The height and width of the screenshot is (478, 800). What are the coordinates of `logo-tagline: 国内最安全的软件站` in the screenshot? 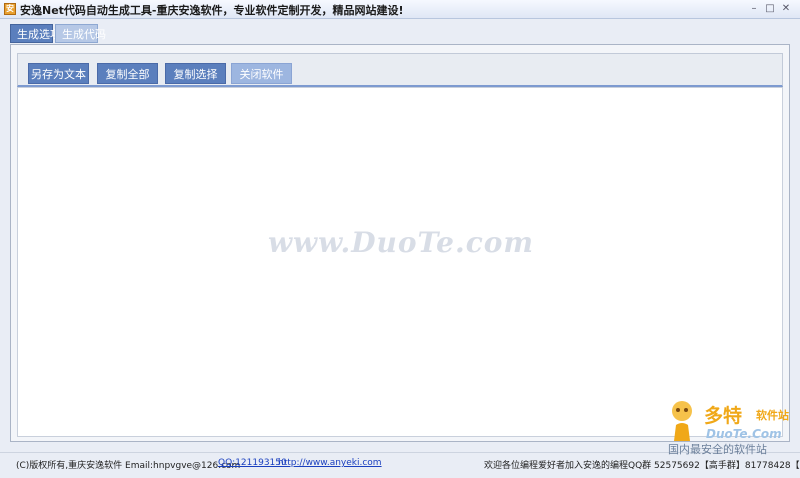 It's located at (717, 449).